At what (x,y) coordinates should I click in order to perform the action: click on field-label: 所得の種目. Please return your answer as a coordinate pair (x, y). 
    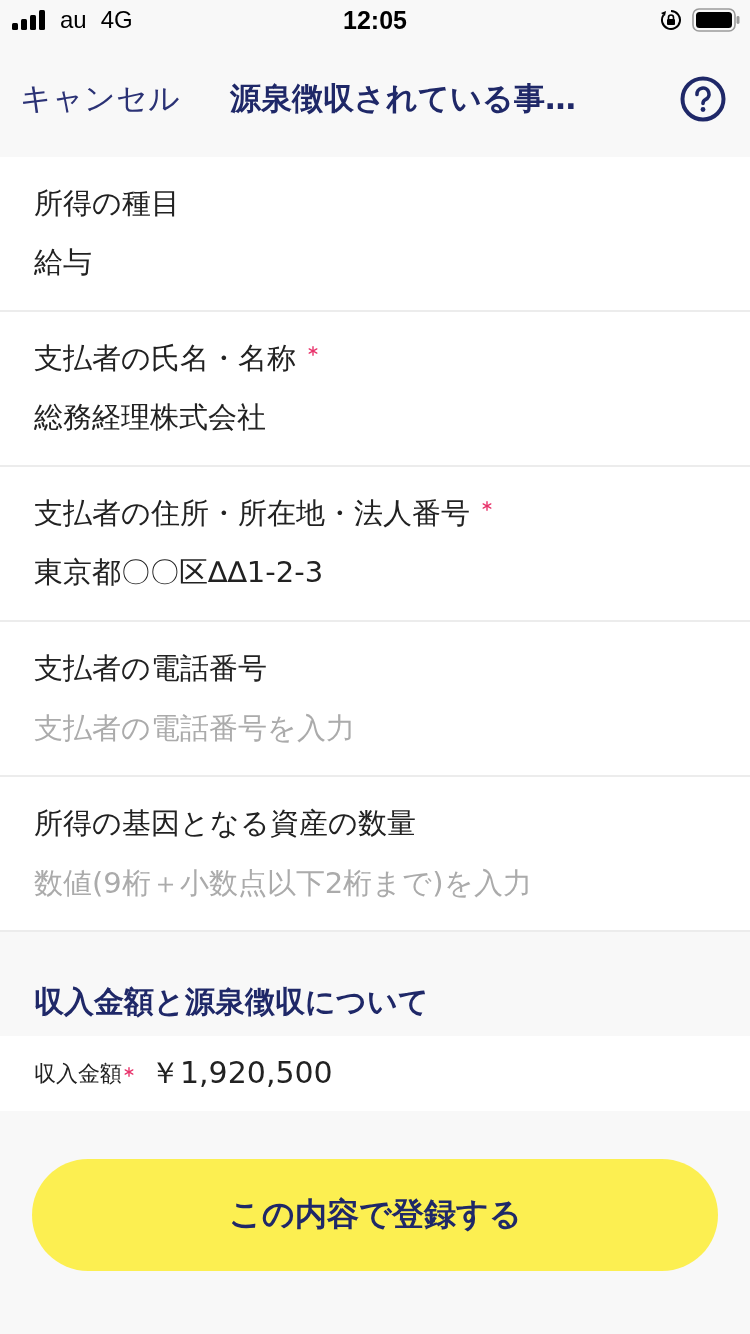
    Looking at the image, I should click on (107, 203).